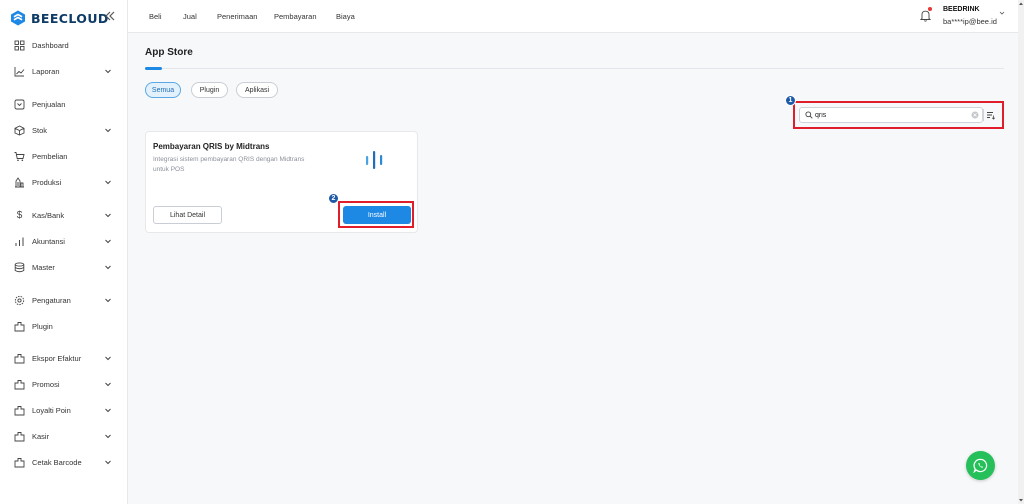 This screenshot has height=504, width=1024. I want to click on sidebar-item-pembelian: Pembelian, so click(64, 156).